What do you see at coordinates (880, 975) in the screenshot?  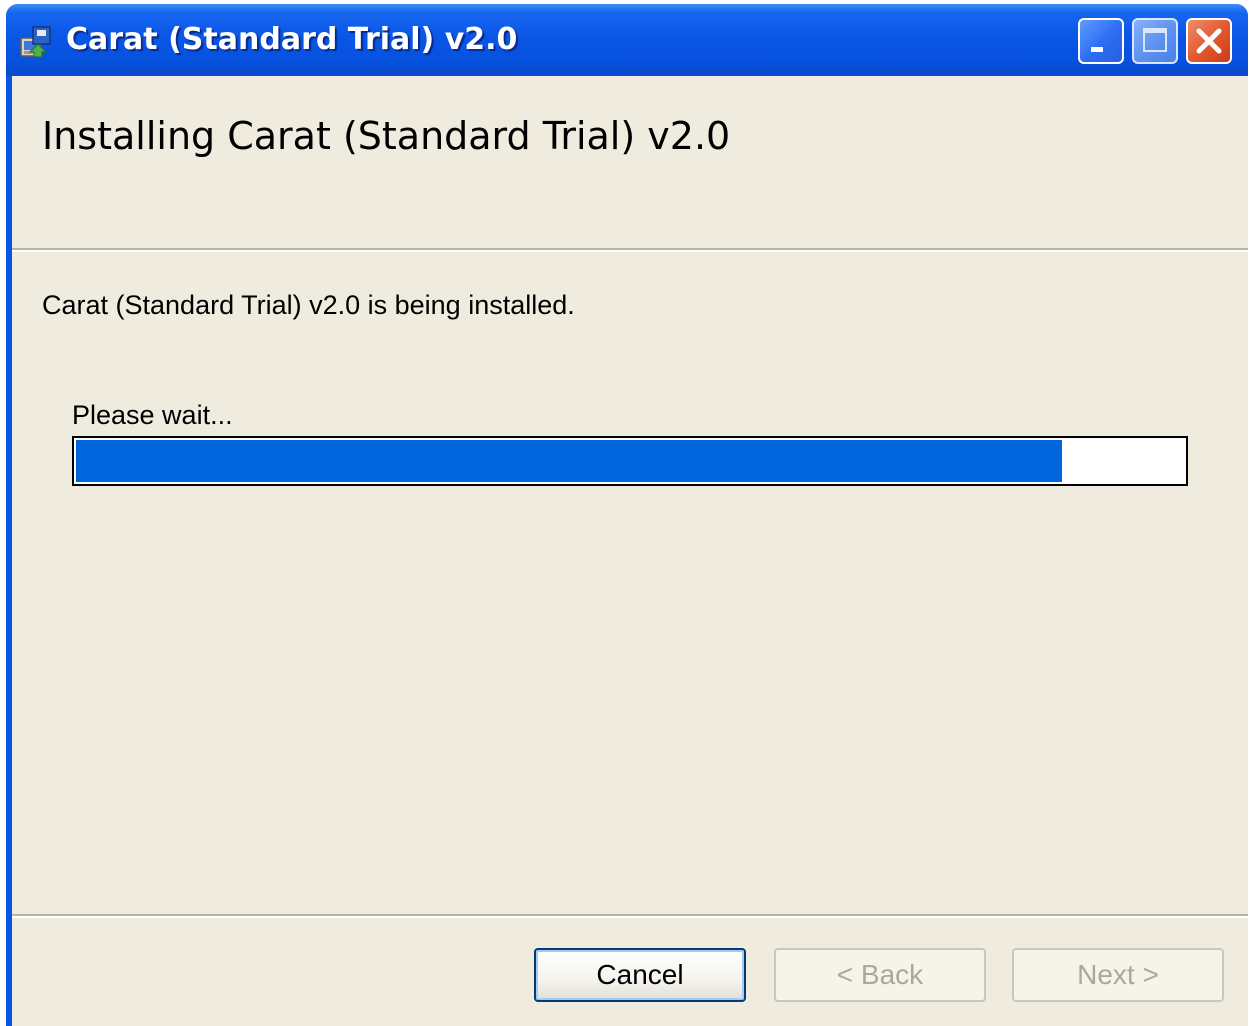 I see `back-button: < Back` at bounding box center [880, 975].